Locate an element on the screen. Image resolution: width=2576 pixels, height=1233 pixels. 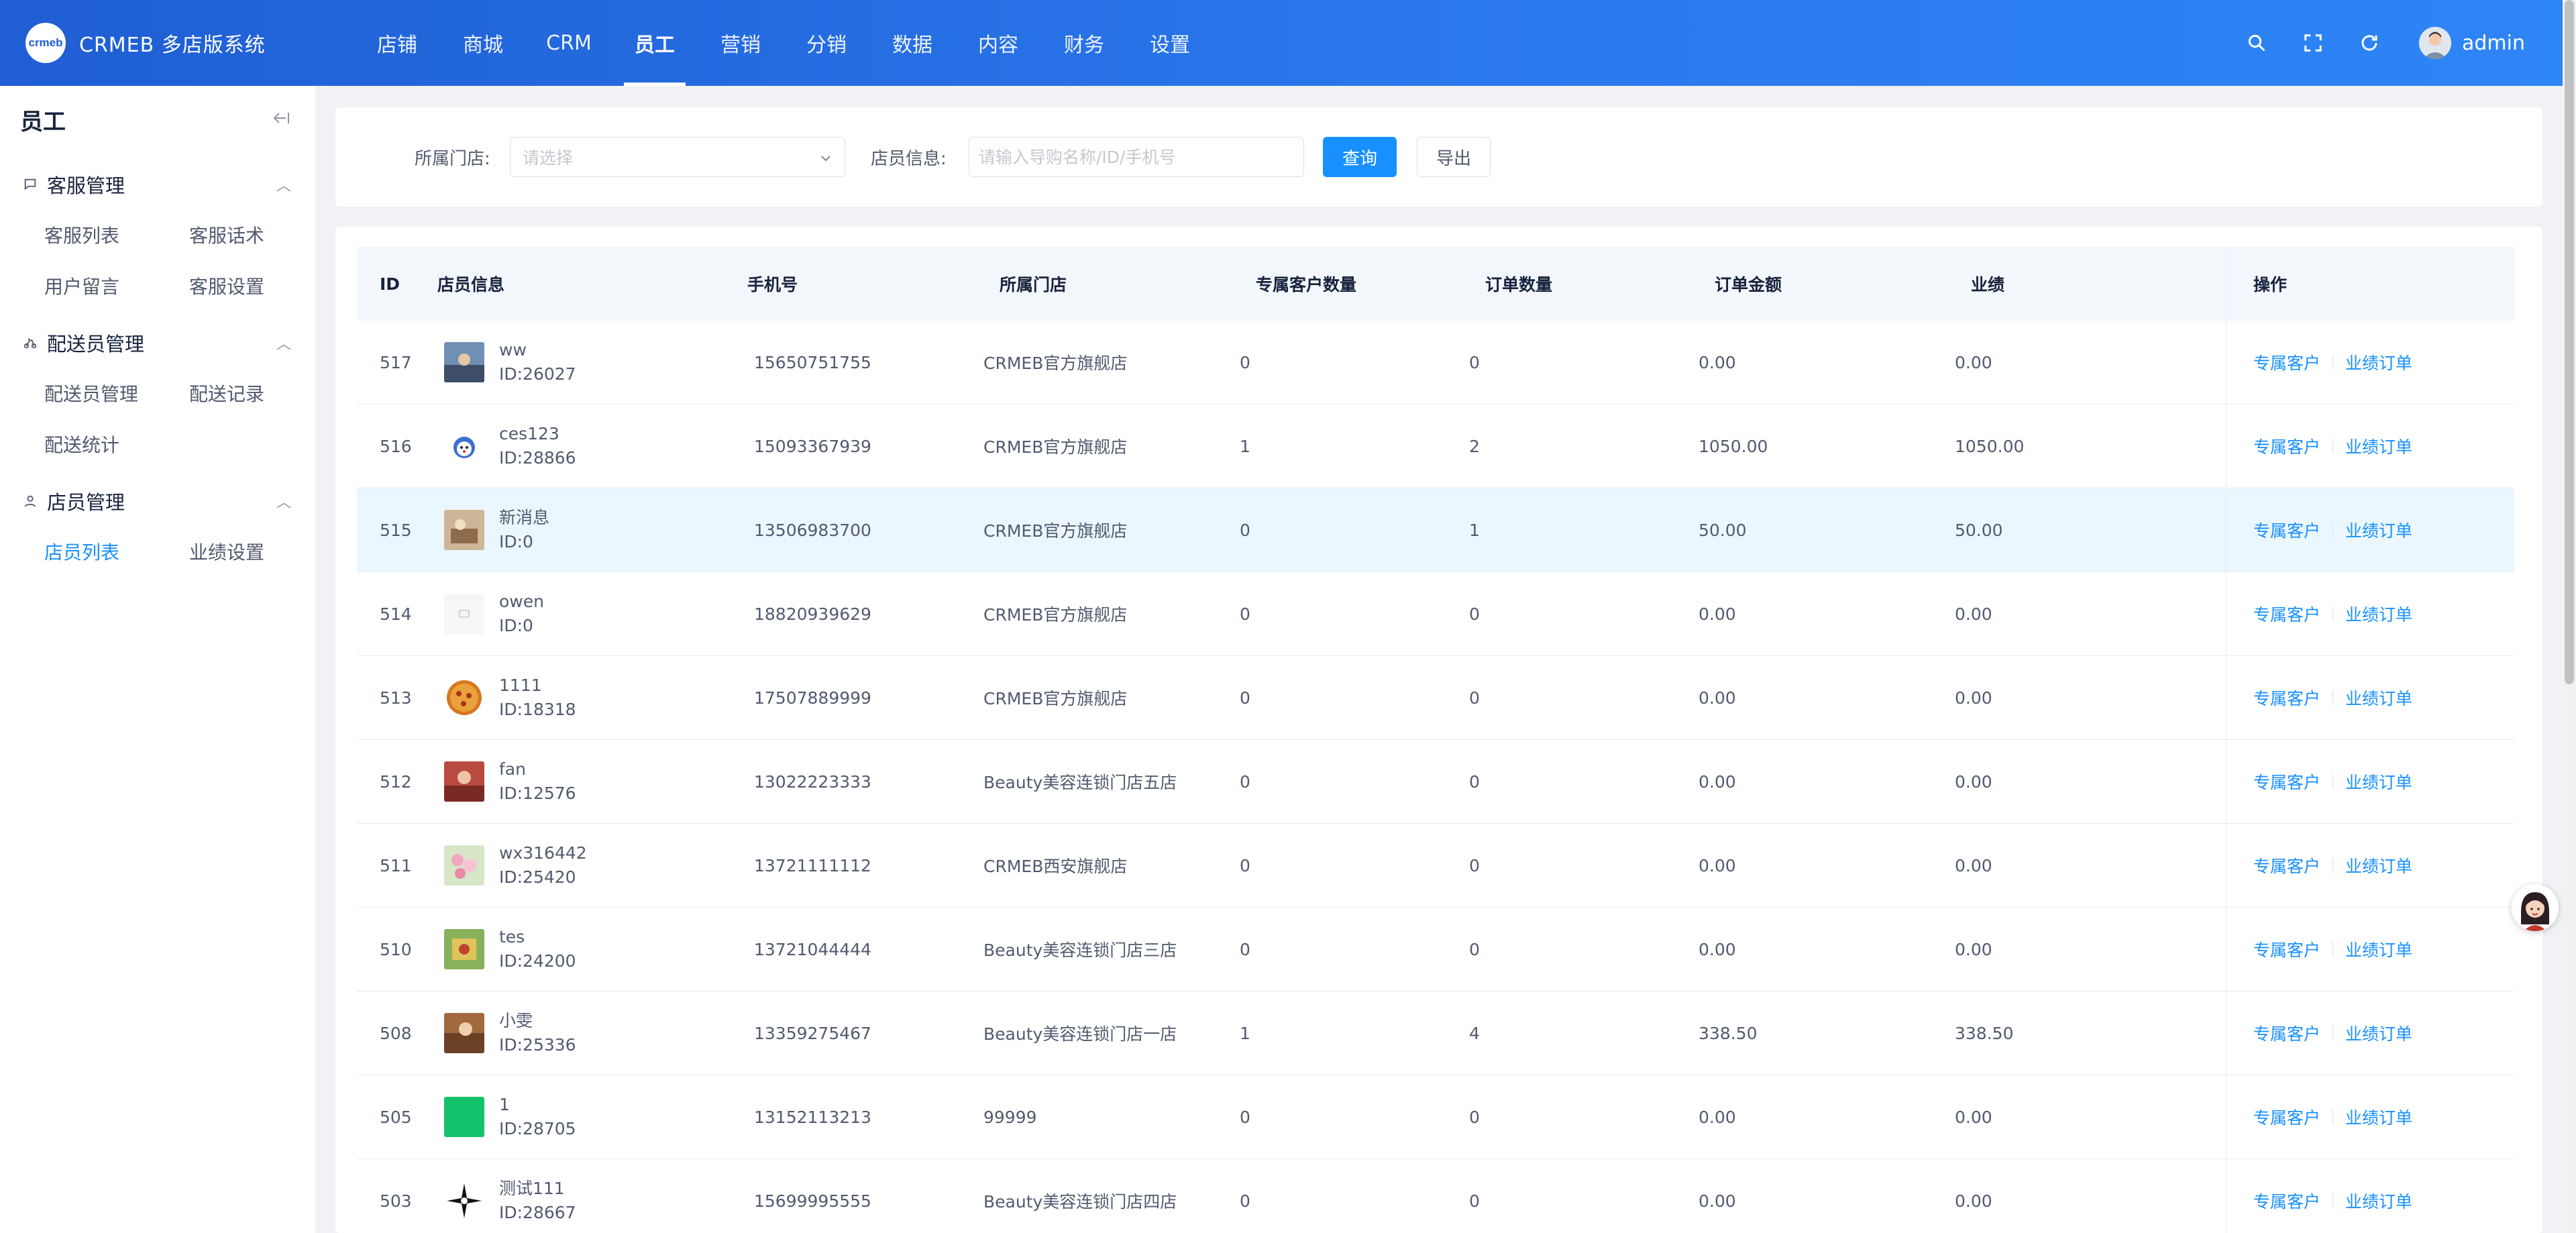
nav-distribution: 分销 is located at coordinates (826, 43).